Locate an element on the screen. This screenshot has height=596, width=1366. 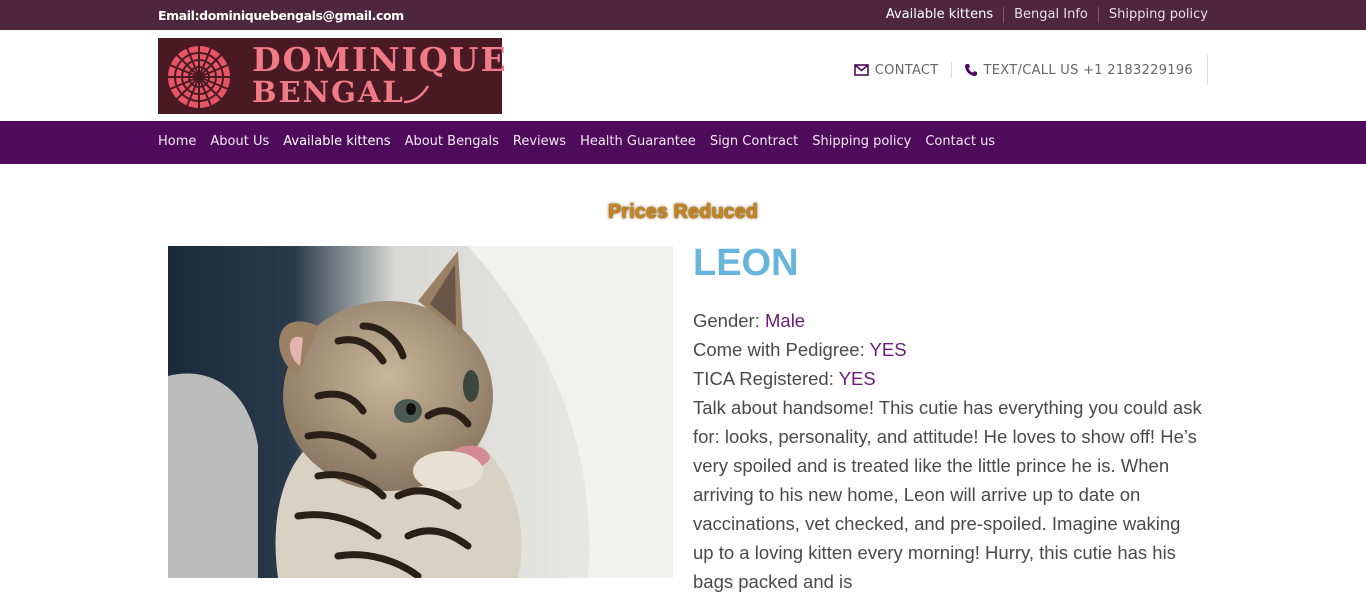
logo-mandala-icon is located at coordinates (199, 77).